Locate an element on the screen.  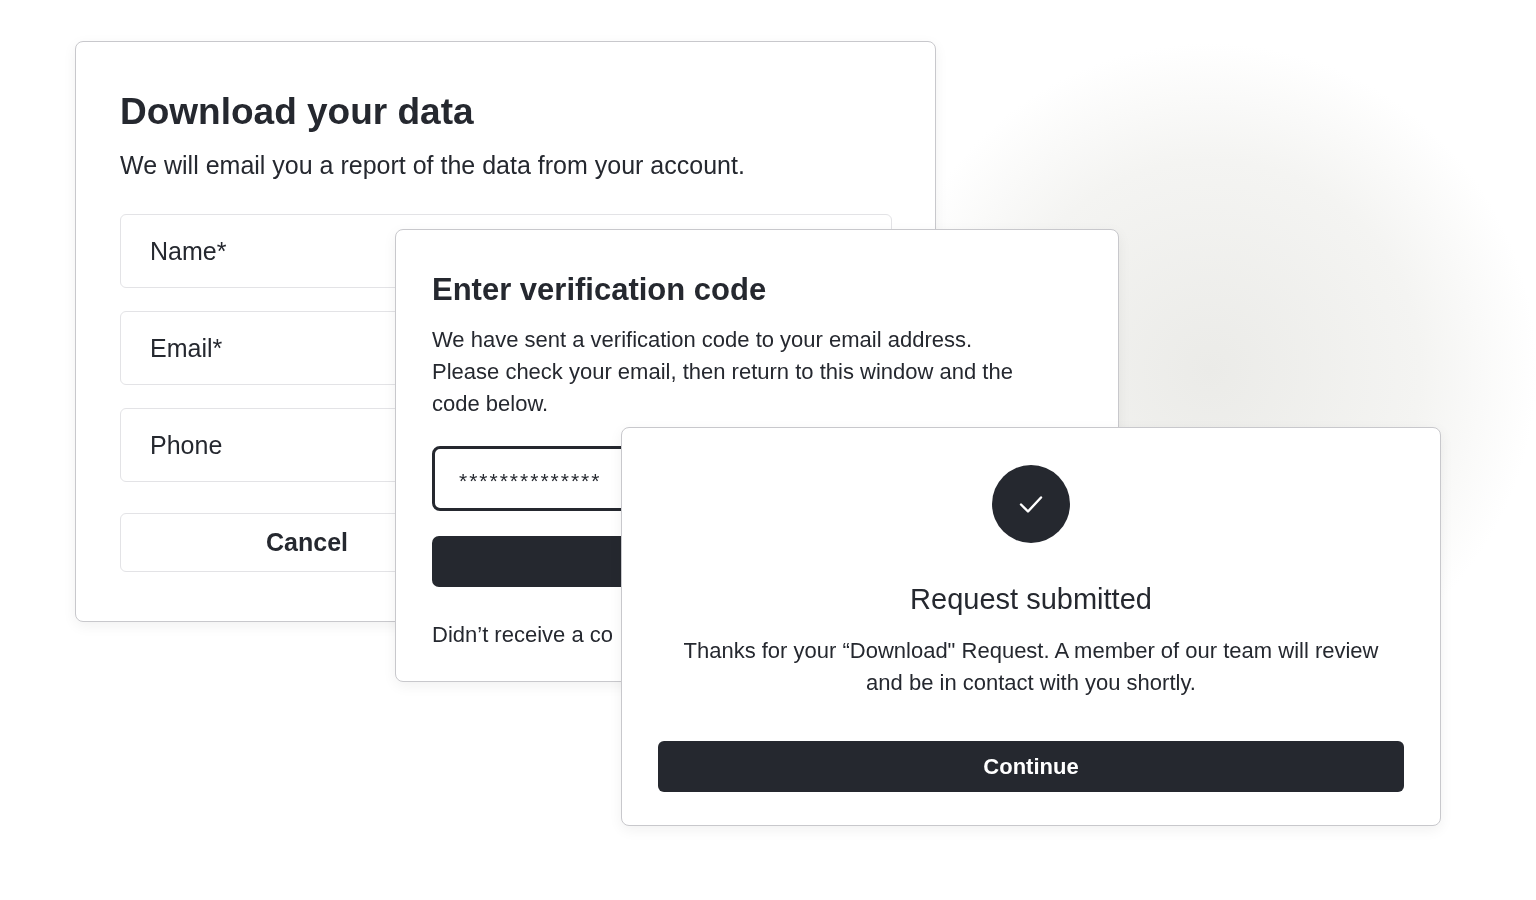
dialog-title: Request submitted is located at coordinates (1031, 599).